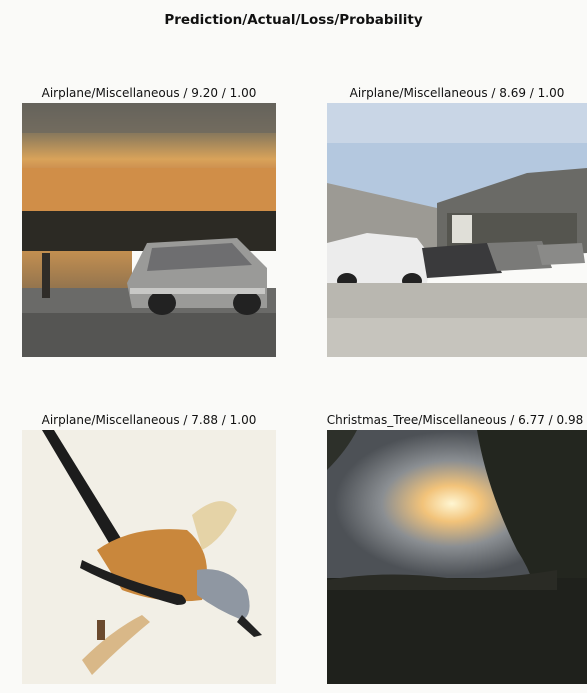 This screenshot has height=693, width=587. What do you see at coordinates (457, 93) in the screenshot?
I see `panel-2-title: Airplane/Miscellaneous / 8.69 / 1.00` at bounding box center [457, 93].